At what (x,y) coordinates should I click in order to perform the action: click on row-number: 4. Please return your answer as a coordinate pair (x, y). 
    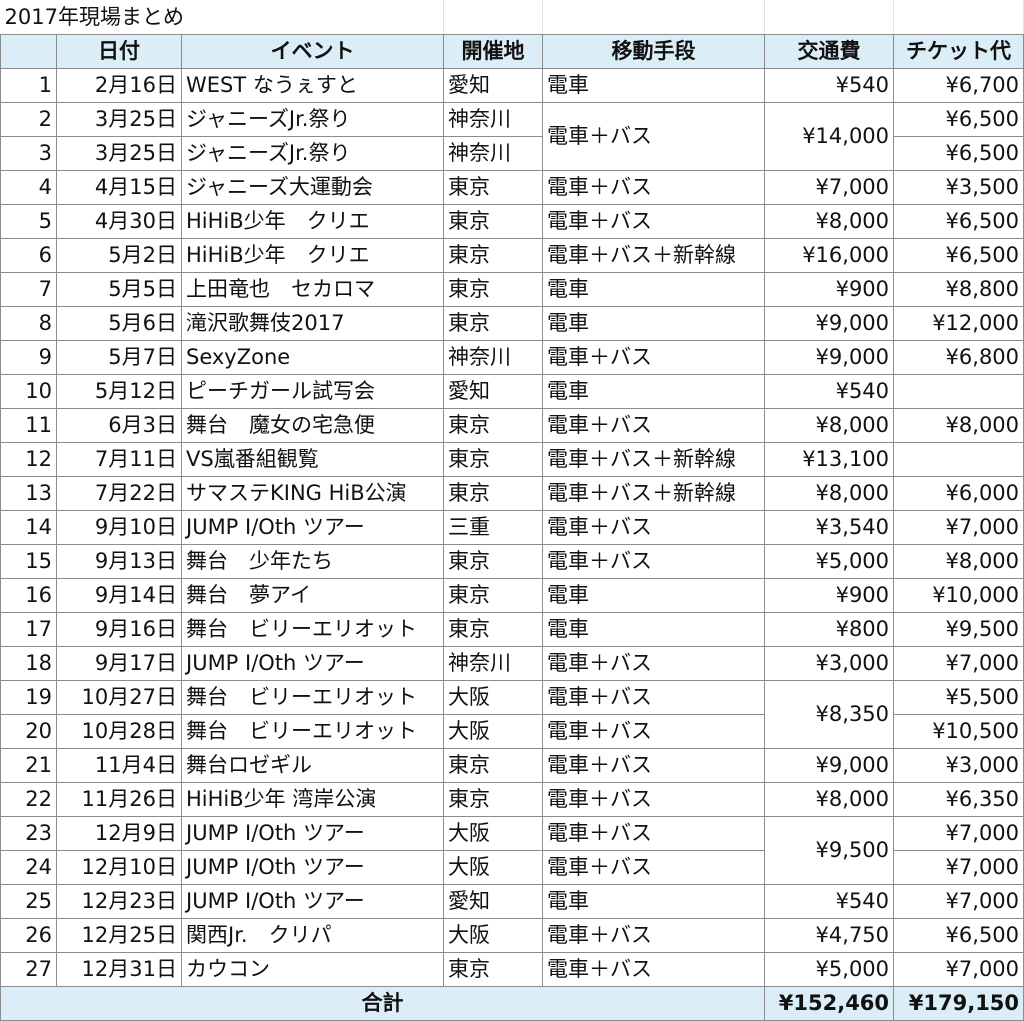
    Looking at the image, I should click on (28, 187).